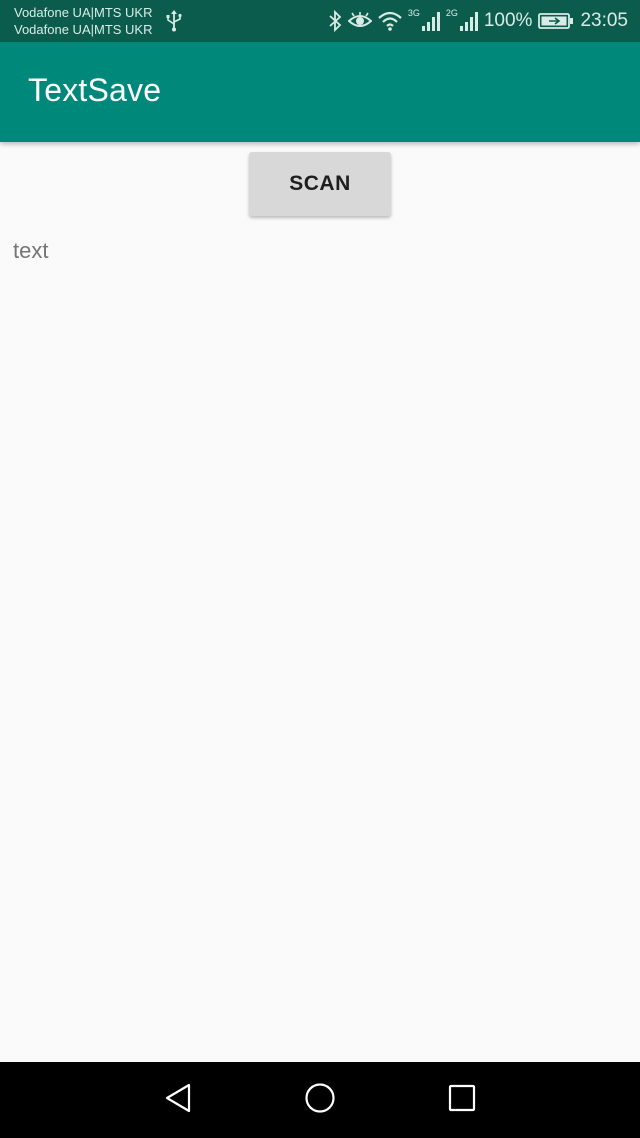 The image size is (640, 1138). What do you see at coordinates (430, 21) in the screenshot?
I see `signal-icon` at bounding box center [430, 21].